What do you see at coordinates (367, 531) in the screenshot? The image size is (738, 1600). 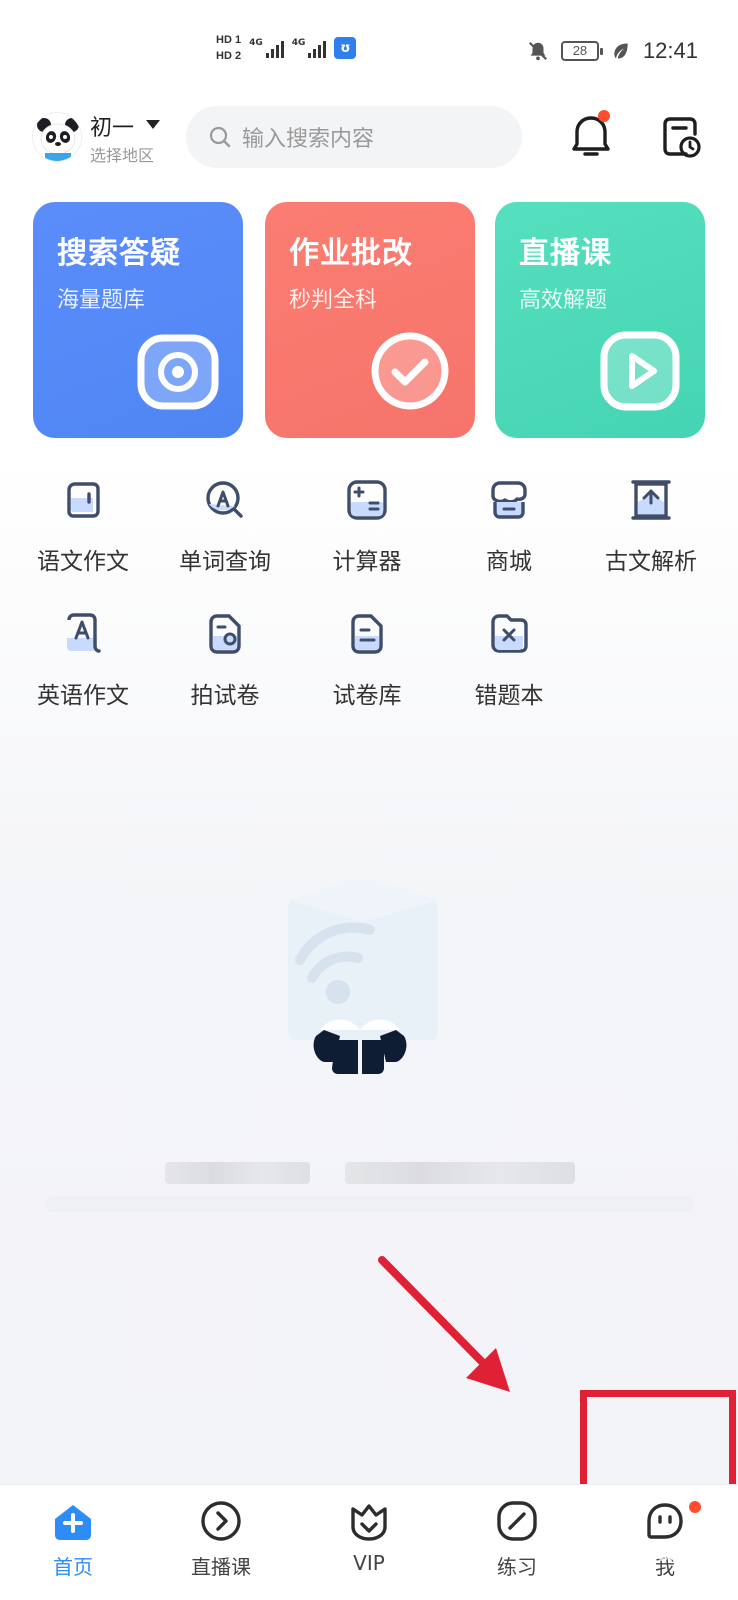 I see `tool-calculator: 计算器` at bounding box center [367, 531].